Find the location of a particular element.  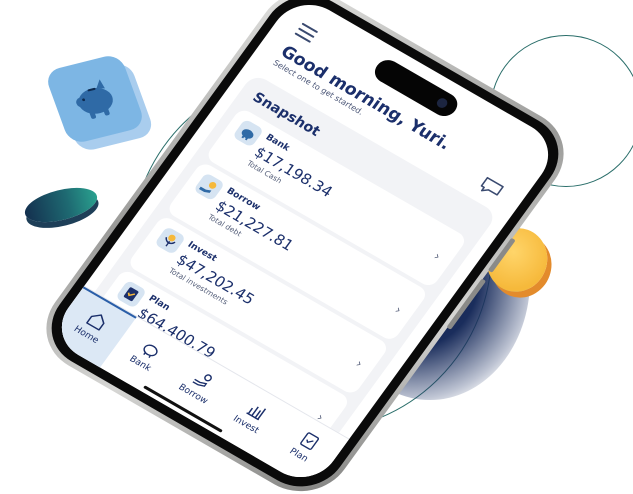

planner-icon is located at coordinates (131, 294).